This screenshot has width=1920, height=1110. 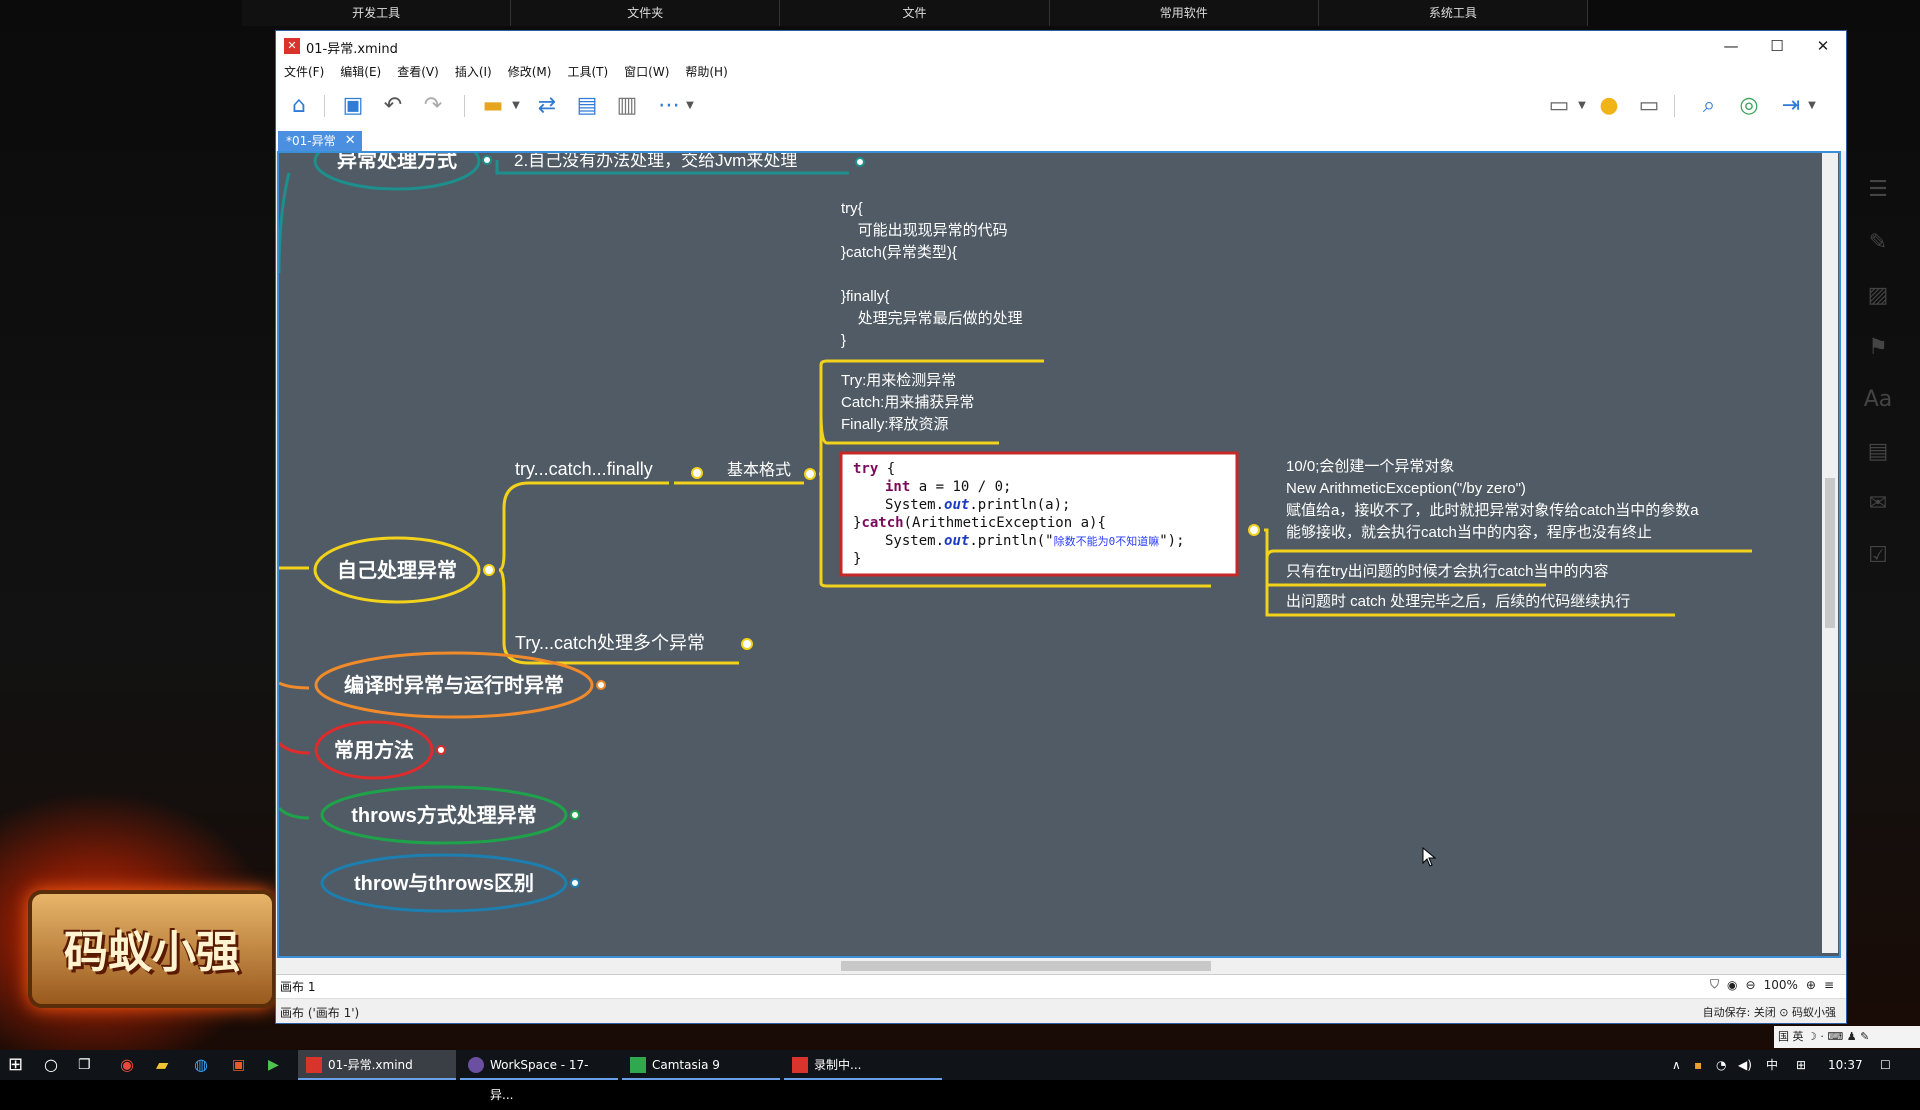 What do you see at coordinates (1714, 984) in the screenshot?
I see `filter-icon: ⛉` at bounding box center [1714, 984].